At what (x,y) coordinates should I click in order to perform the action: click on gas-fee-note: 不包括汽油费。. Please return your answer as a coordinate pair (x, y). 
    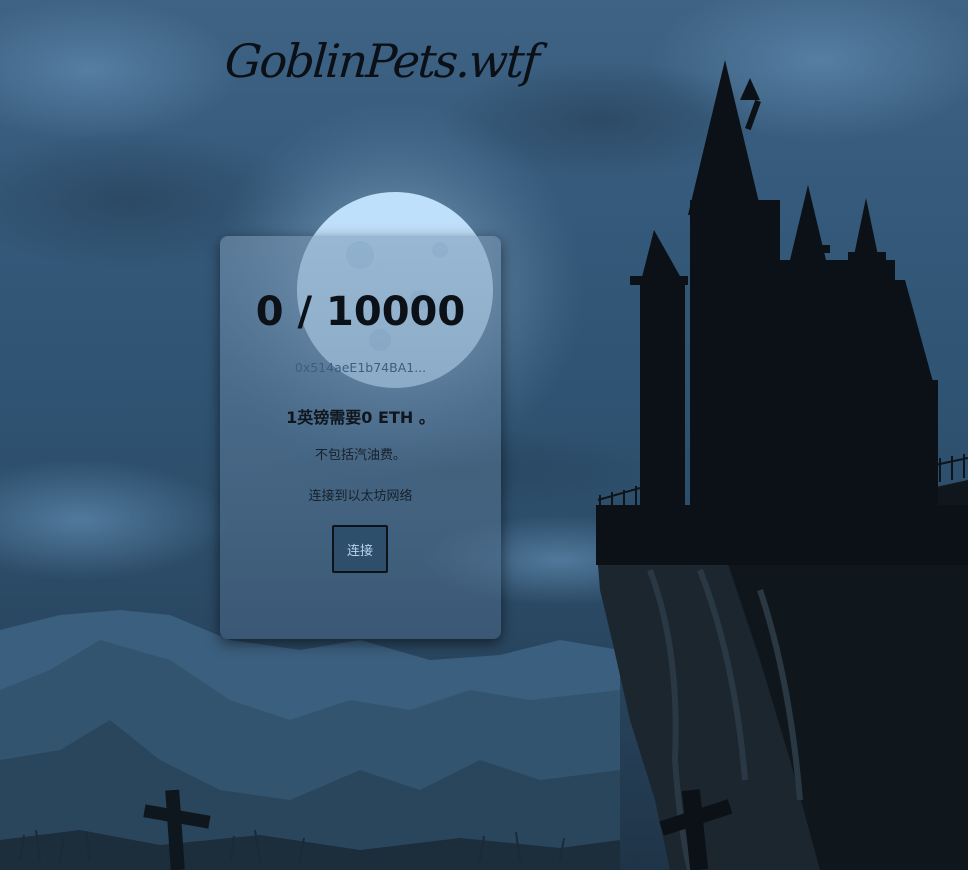
    Looking at the image, I should click on (360, 455).